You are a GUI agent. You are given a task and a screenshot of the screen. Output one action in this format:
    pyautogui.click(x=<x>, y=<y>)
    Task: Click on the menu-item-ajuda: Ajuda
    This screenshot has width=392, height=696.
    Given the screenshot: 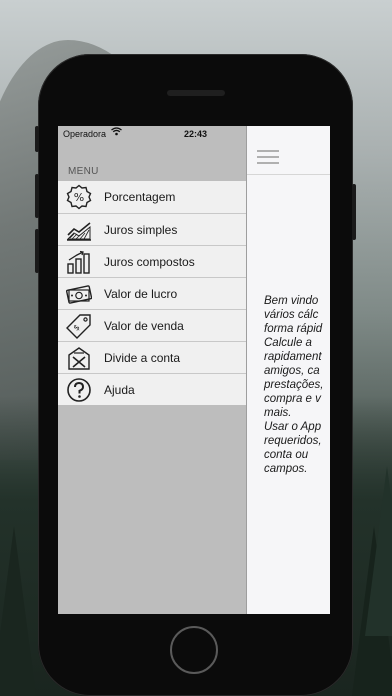 What is the action you would take?
    pyautogui.click(x=152, y=389)
    